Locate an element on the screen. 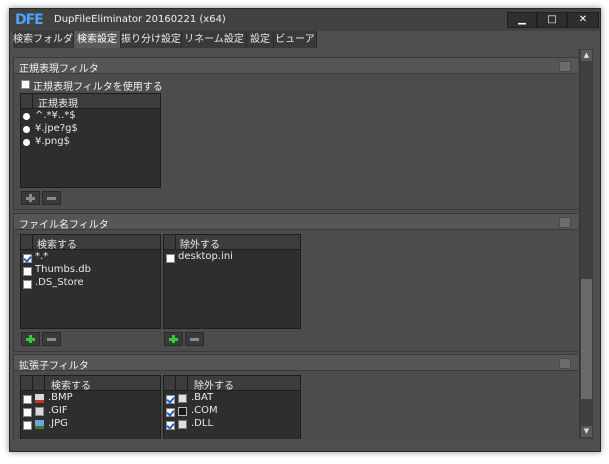 The height and width of the screenshot is (464, 609). exclude-ext-header: 除外する is located at coordinates (232, 384).